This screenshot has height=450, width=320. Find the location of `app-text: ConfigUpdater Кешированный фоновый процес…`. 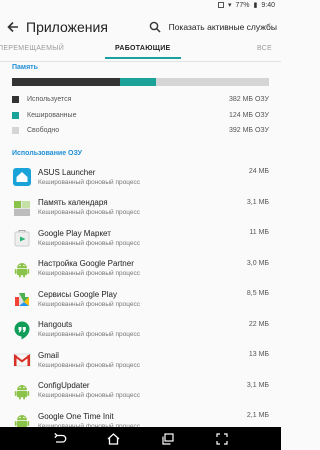

app-text: ConfigUpdater Кешированный фоновый процес… is located at coordinates (142, 390).